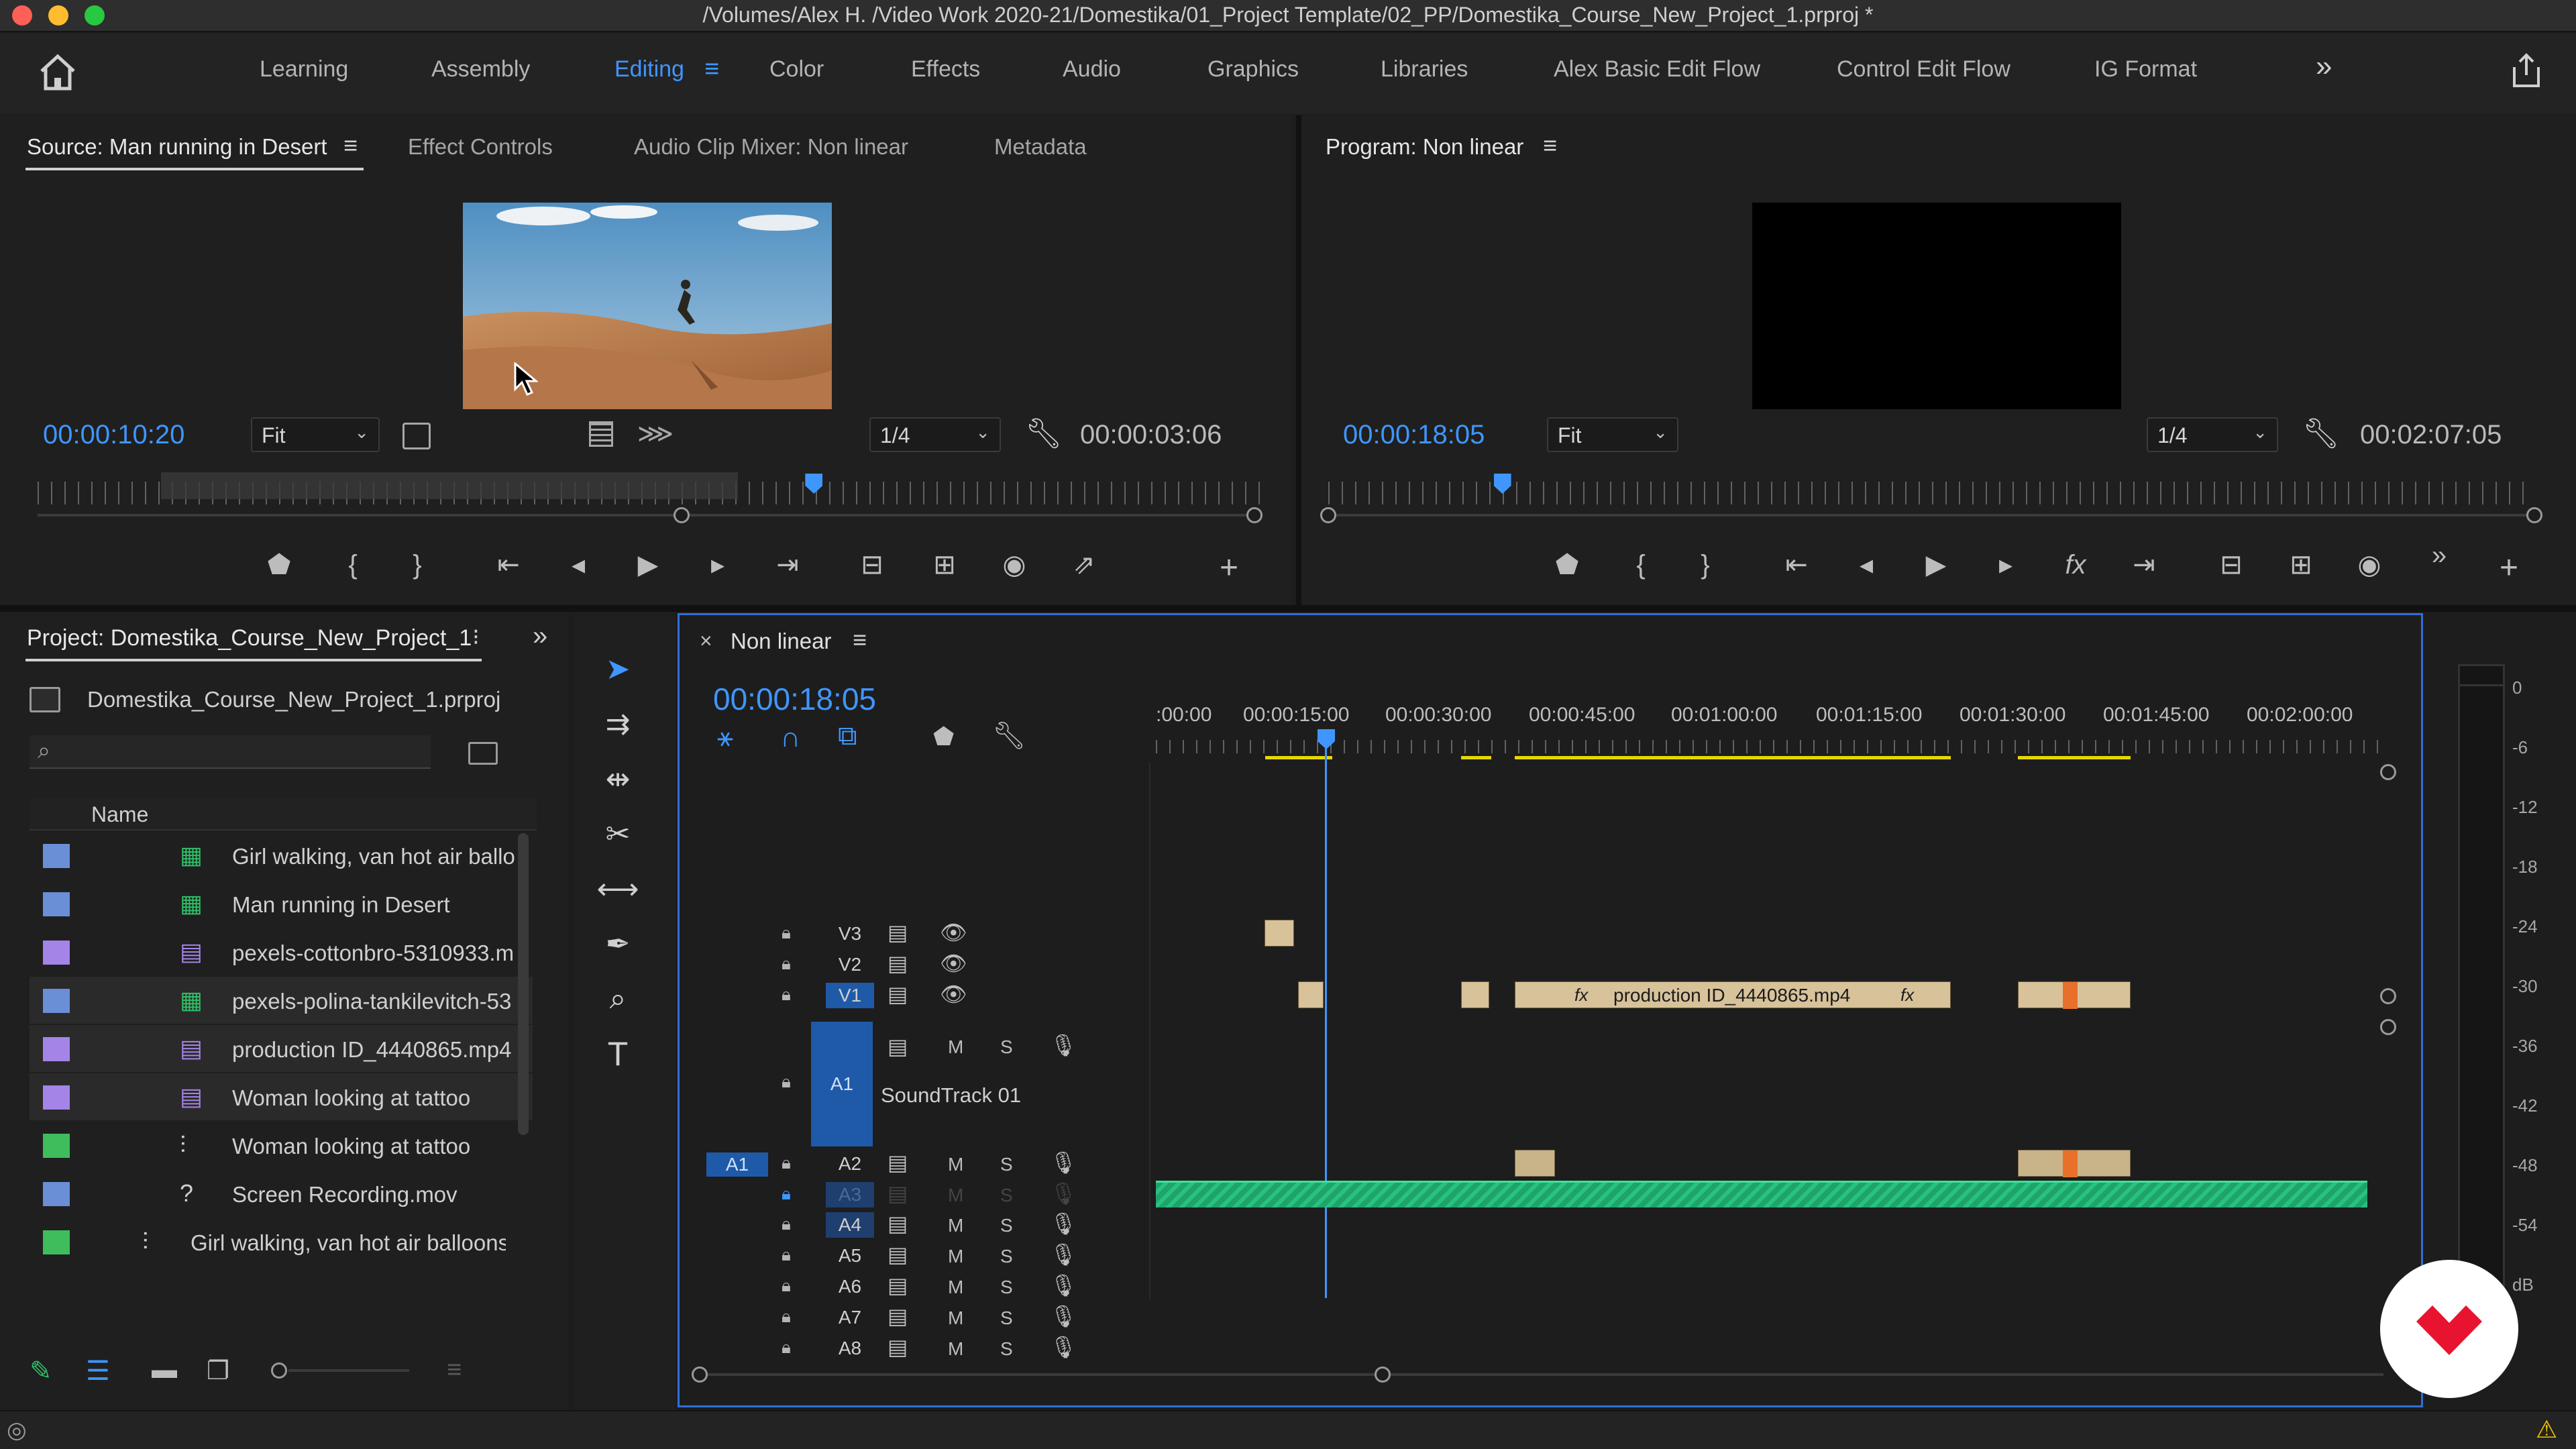  I want to click on play-icon: ▶, so click(648, 565).